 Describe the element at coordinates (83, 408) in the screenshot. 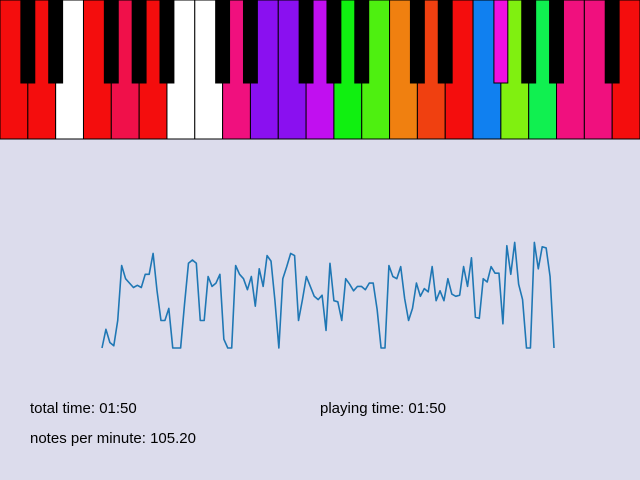

I see `total-time-label: total time: 01:50` at that location.